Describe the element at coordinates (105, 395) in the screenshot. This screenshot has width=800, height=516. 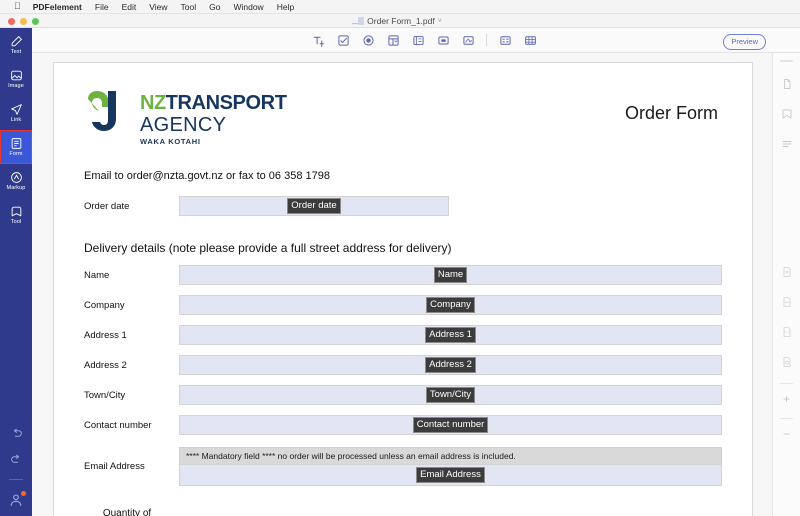
I see `label-town-city: Town/City` at that location.